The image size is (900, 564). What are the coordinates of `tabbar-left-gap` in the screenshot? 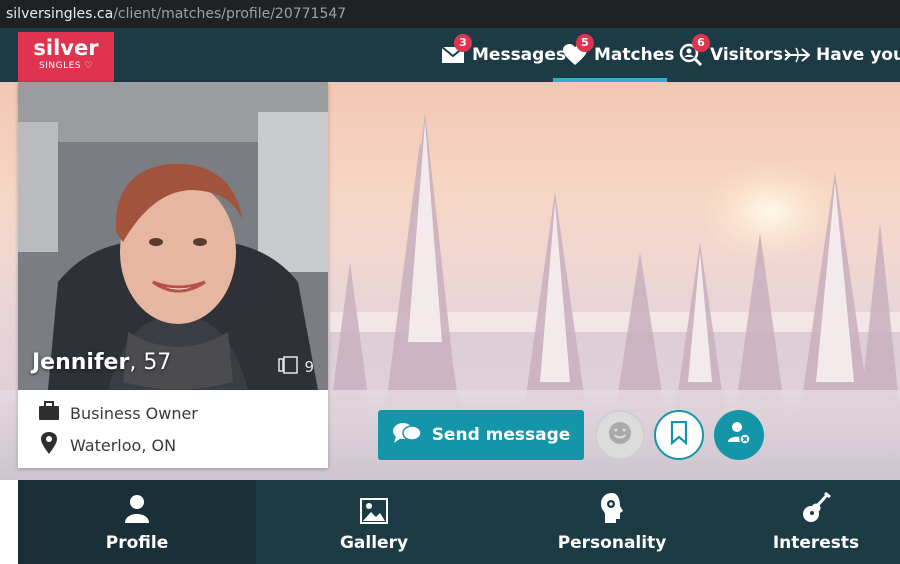 It's located at (9, 522).